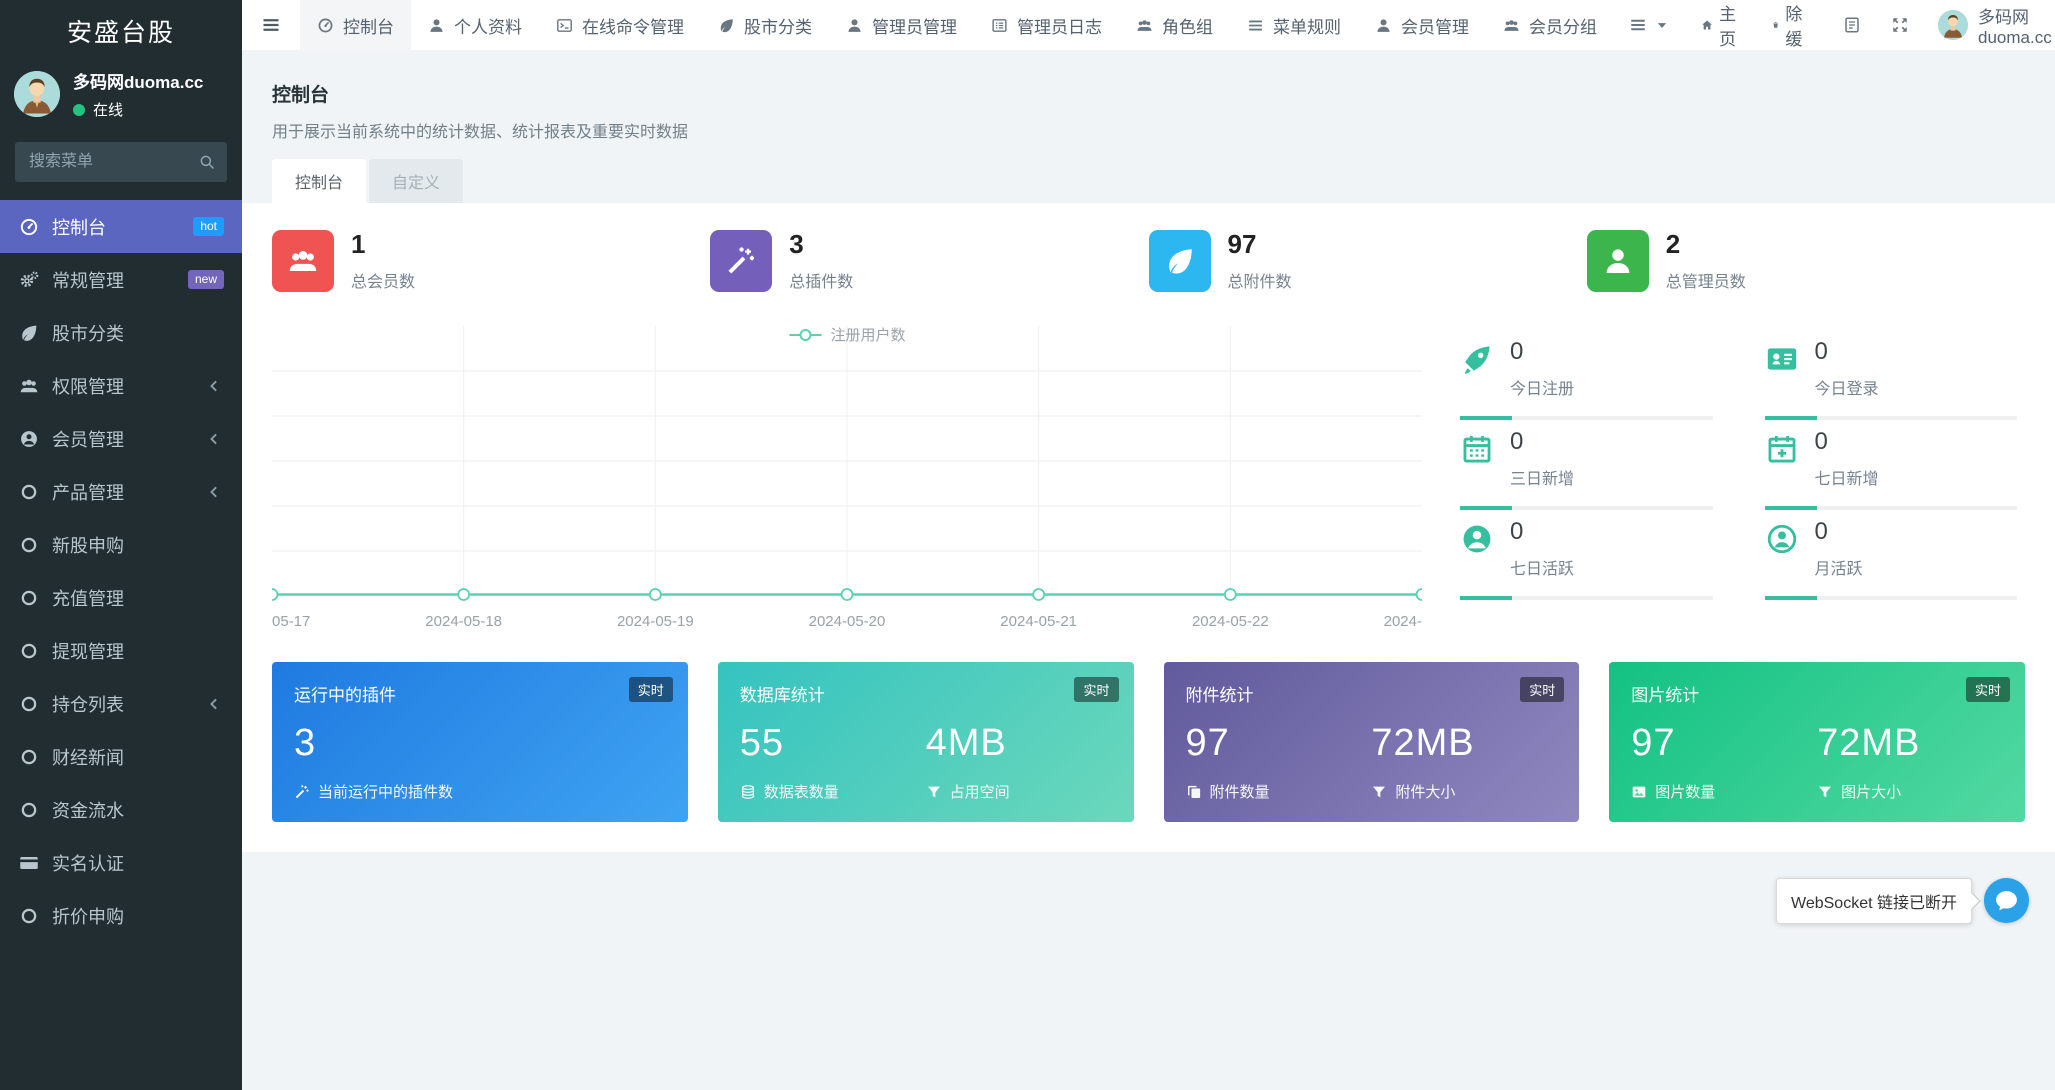 This screenshot has height=1090, width=2055. Describe the element at coordinates (1542, 479) in the screenshot. I see `mini-stat-label: 三日新增` at that location.